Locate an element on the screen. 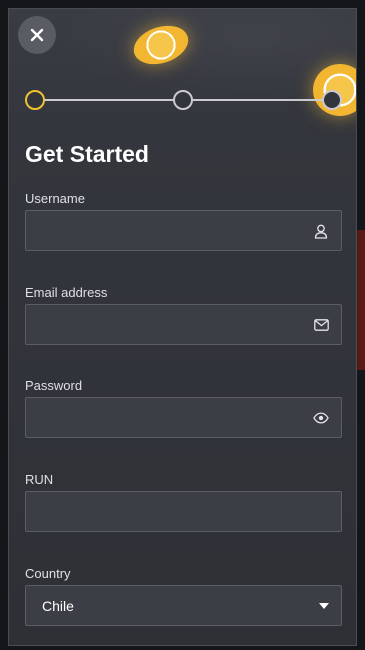  email-input is located at coordinates (183, 324).